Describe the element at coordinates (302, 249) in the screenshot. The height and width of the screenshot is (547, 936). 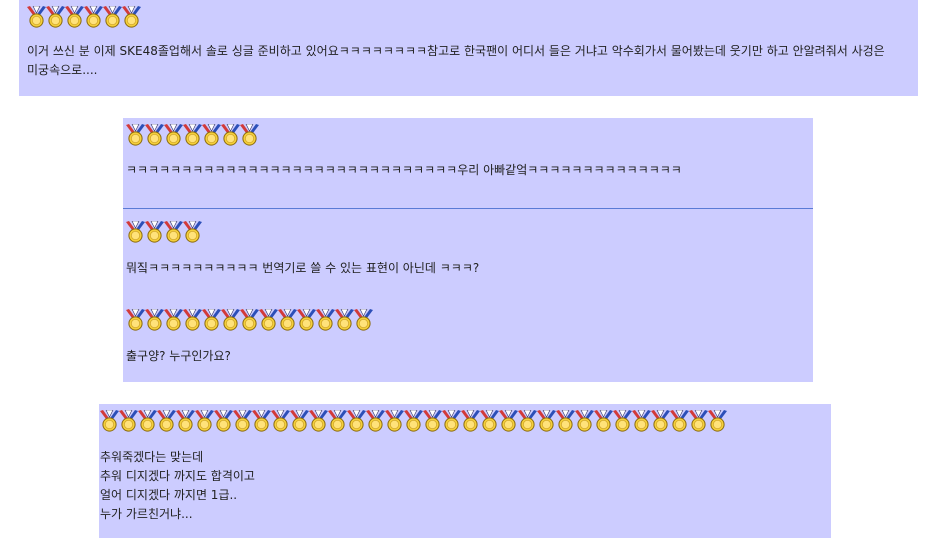
I see `comment-block-3: 뭐짘ㅋㅋㅋㅋㅋㅋㅋㅋㅋㅋ 번역기로 쓸 수 있는 표현이 아닌데 ㅋㅋㅋ?` at that location.